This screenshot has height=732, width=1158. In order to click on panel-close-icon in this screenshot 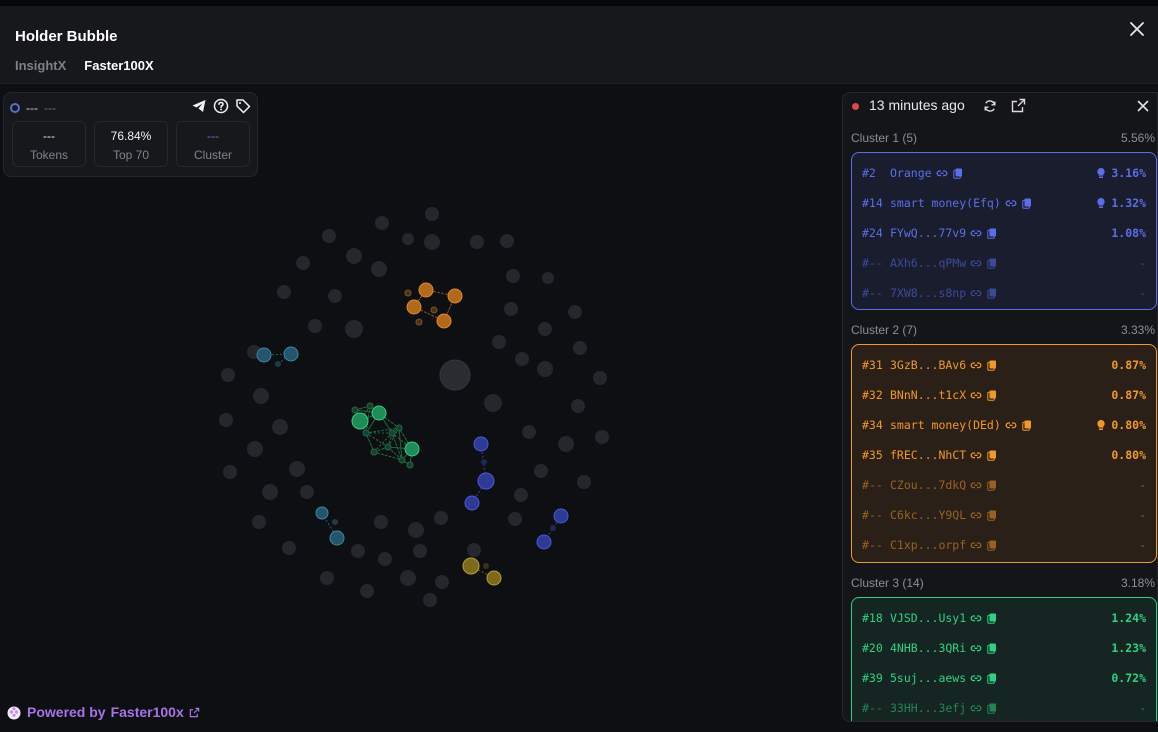, I will do `click(1143, 106)`.